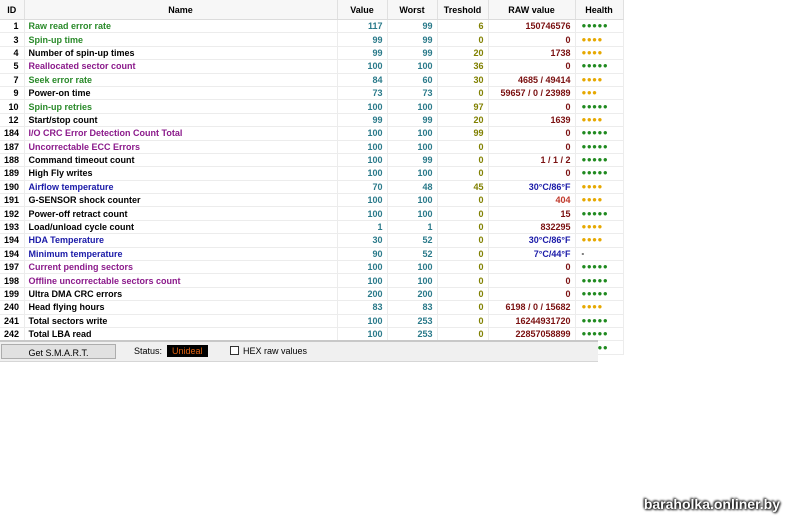  I want to click on table-row: 187 Uncorrectable ECC Errors 100 100 0 0 ●●●●●, so click(312, 147).